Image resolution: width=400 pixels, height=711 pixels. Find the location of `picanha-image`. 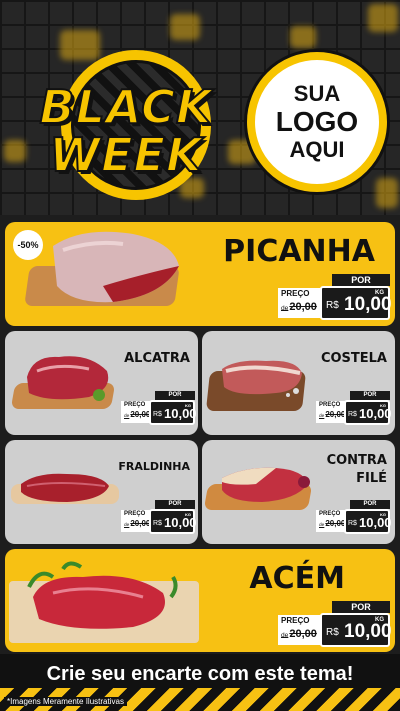

picanha-image is located at coordinates (116, 267).